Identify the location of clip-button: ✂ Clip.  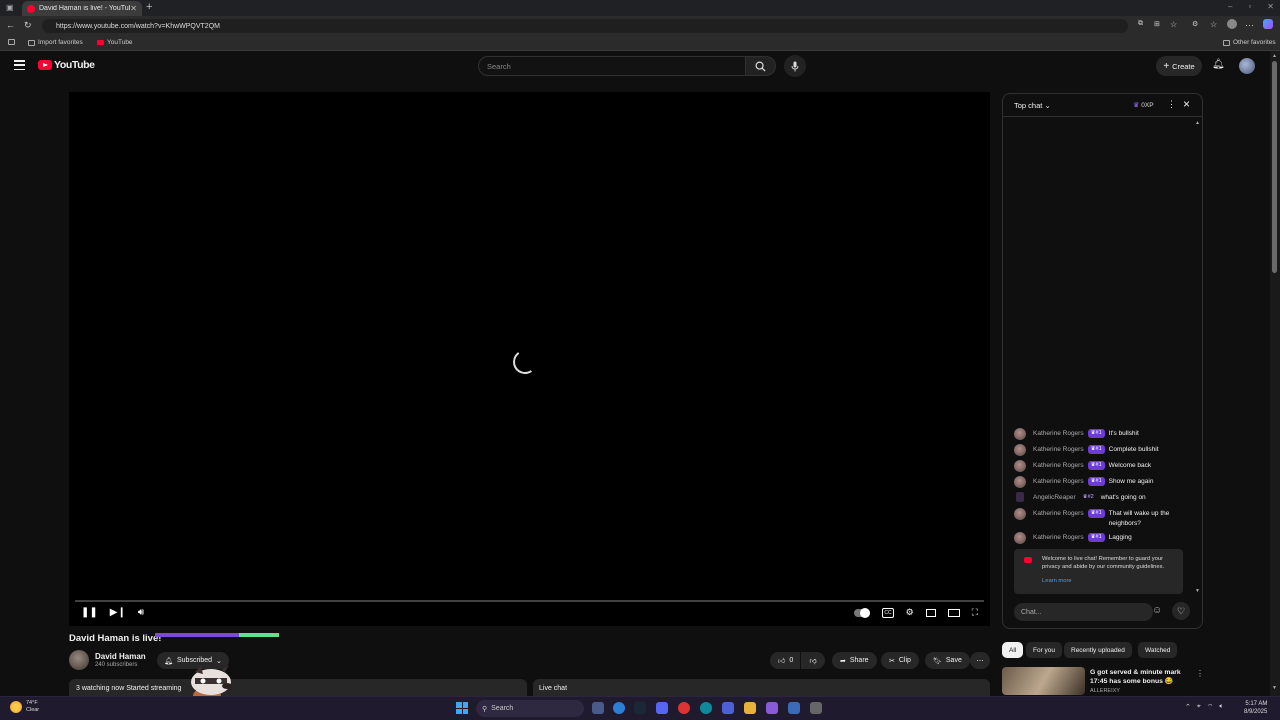
(900, 660).